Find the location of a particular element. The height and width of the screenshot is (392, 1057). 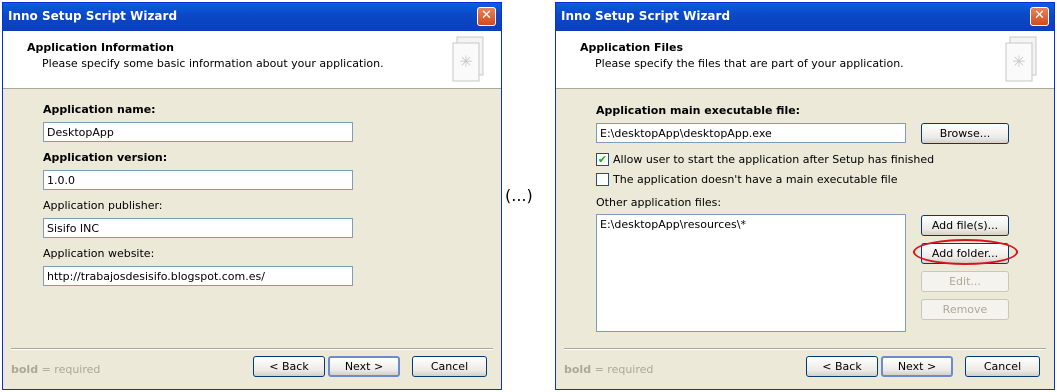

header-title: Application Files is located at coordinates (632, 47).